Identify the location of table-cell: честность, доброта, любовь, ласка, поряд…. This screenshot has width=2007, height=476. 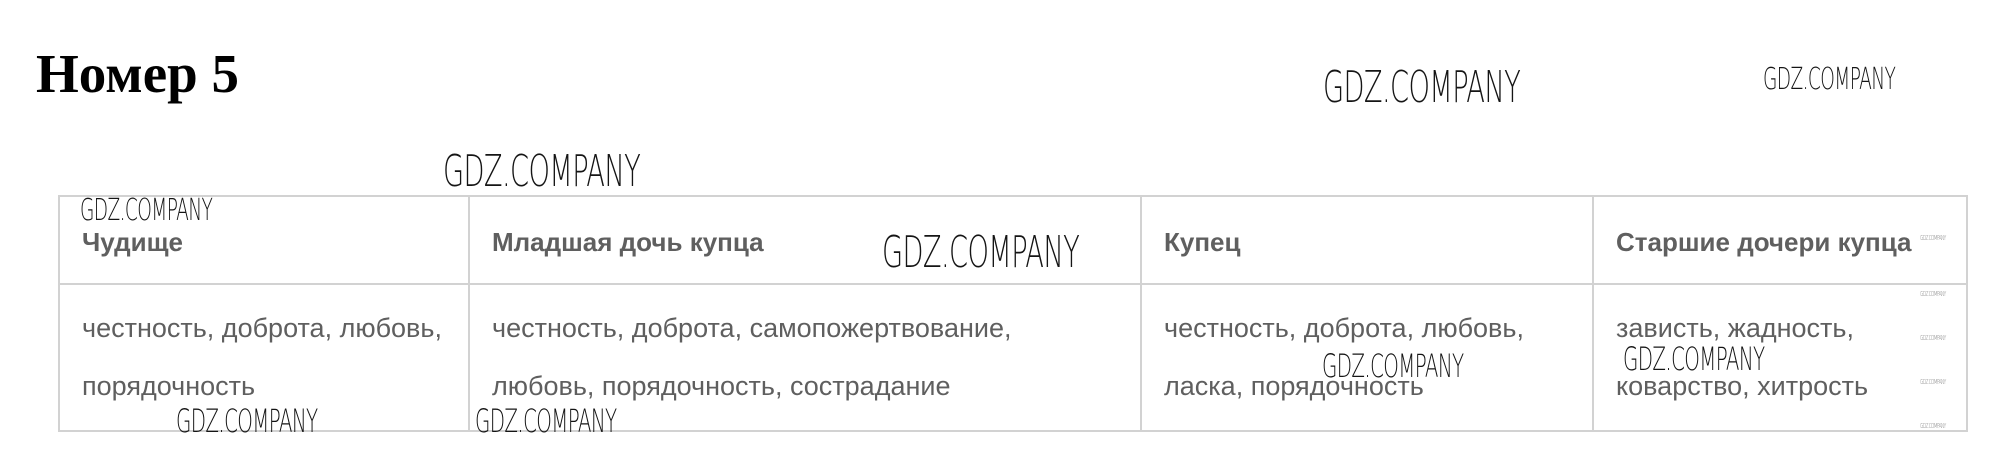
(1367, 357).